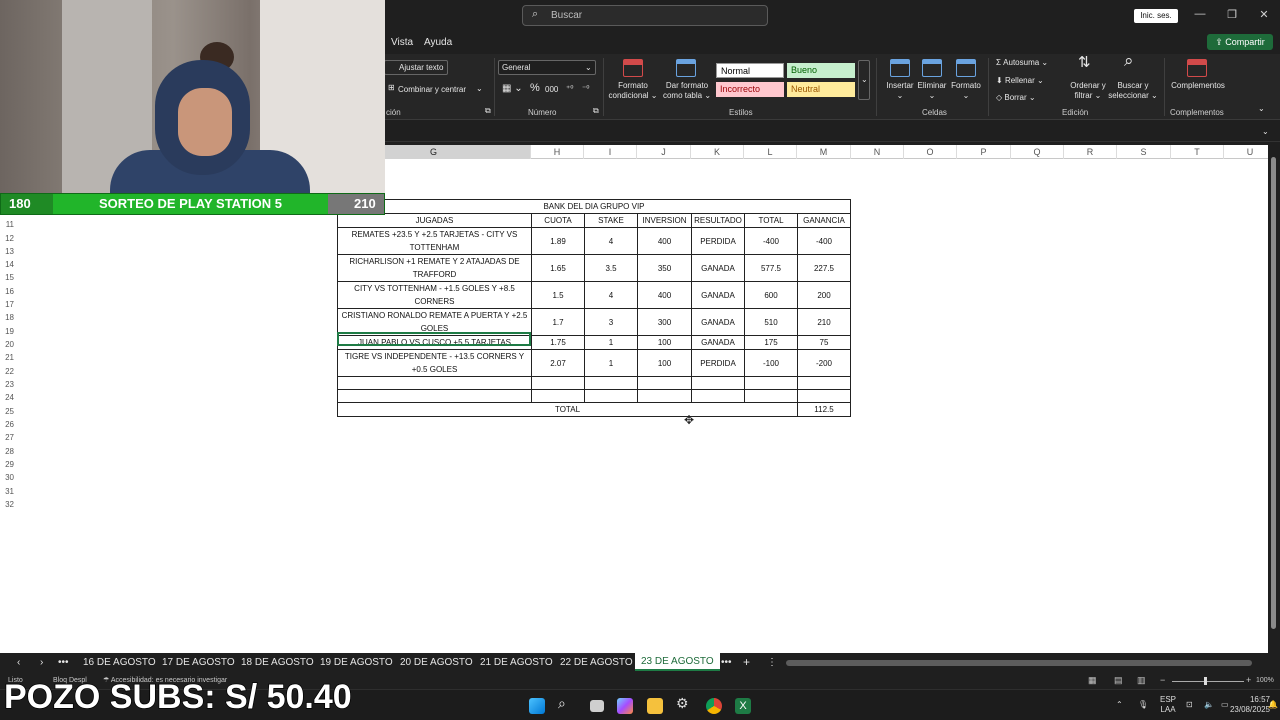 This screenshot has height=720, width=1280. I want to click on format-button: Formato ⌄, so click(966, 91).